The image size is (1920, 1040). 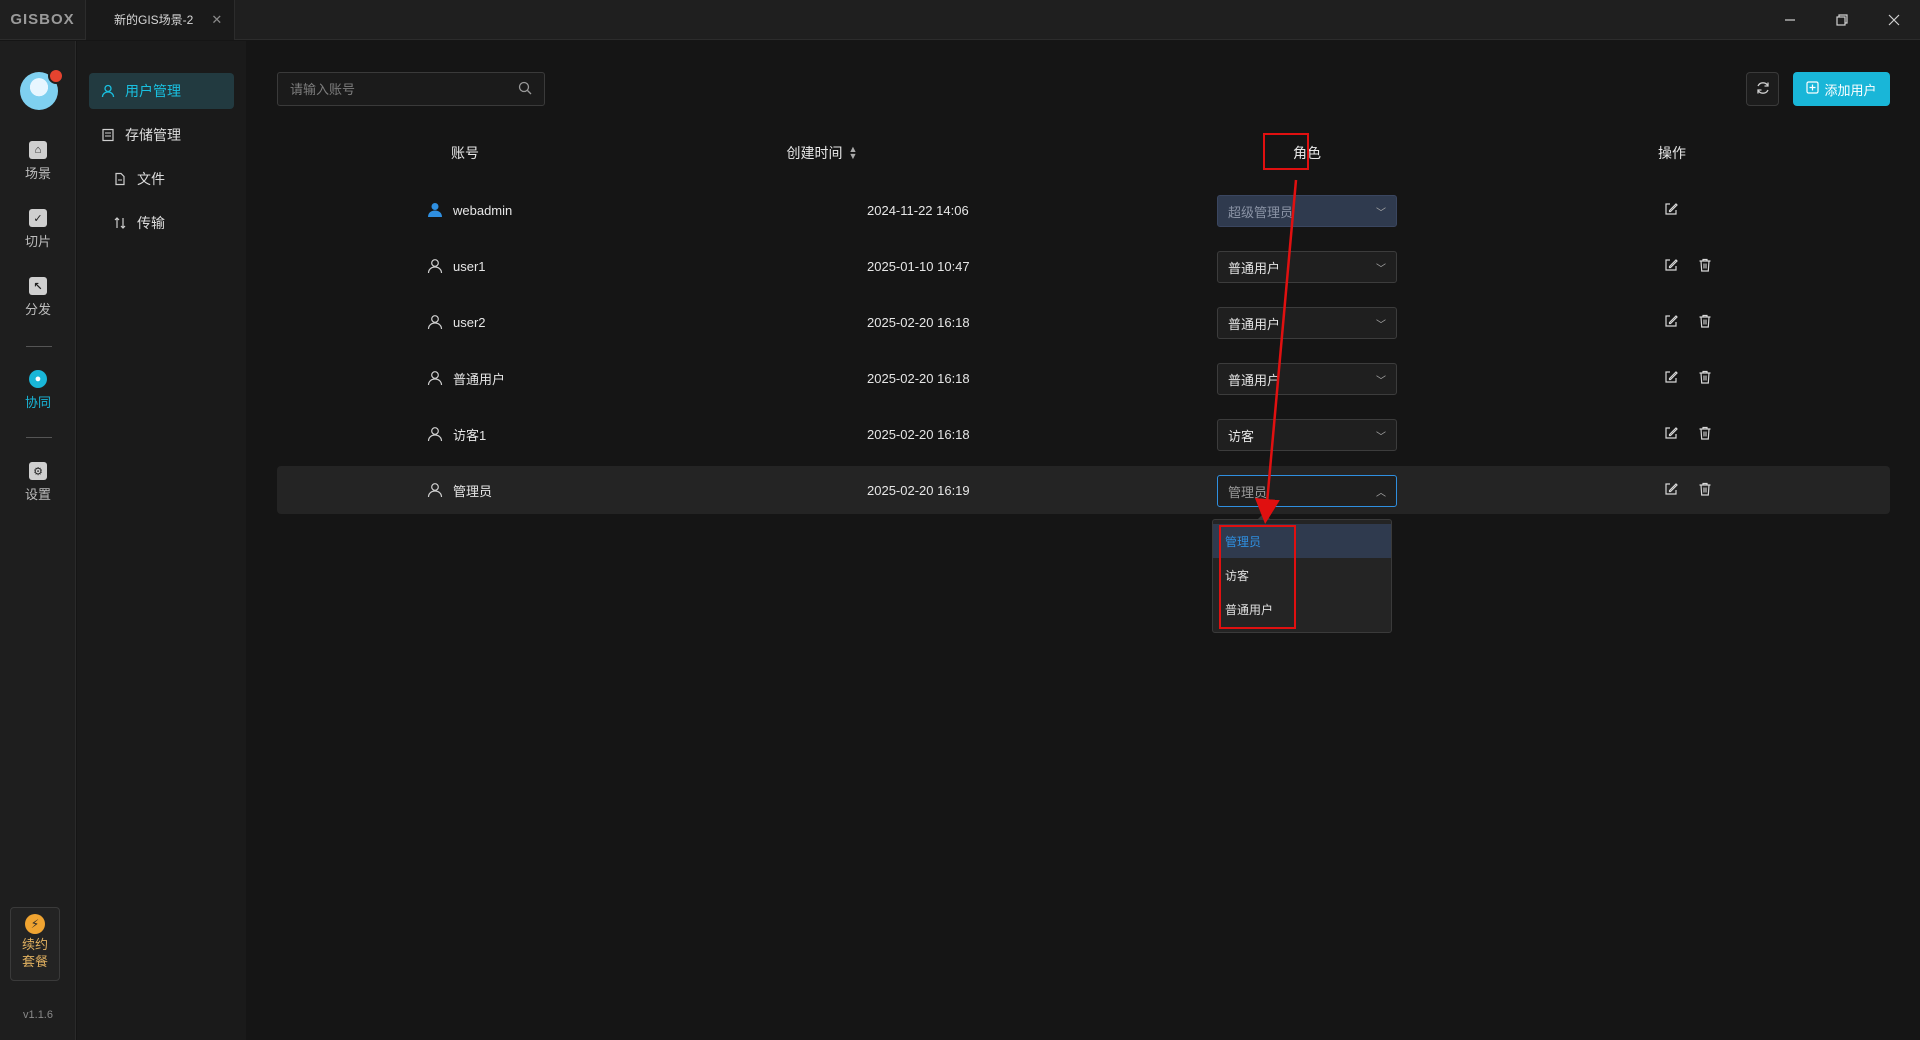 I want to click on account-name: 普通用户, so click(x=479, y=379).